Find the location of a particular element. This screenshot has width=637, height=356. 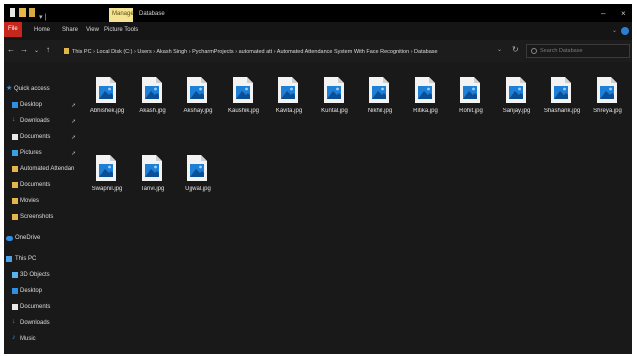

ribbon-tabs: File Home Share View Picture Tools ⌄ is located at coordinates (318, 31).